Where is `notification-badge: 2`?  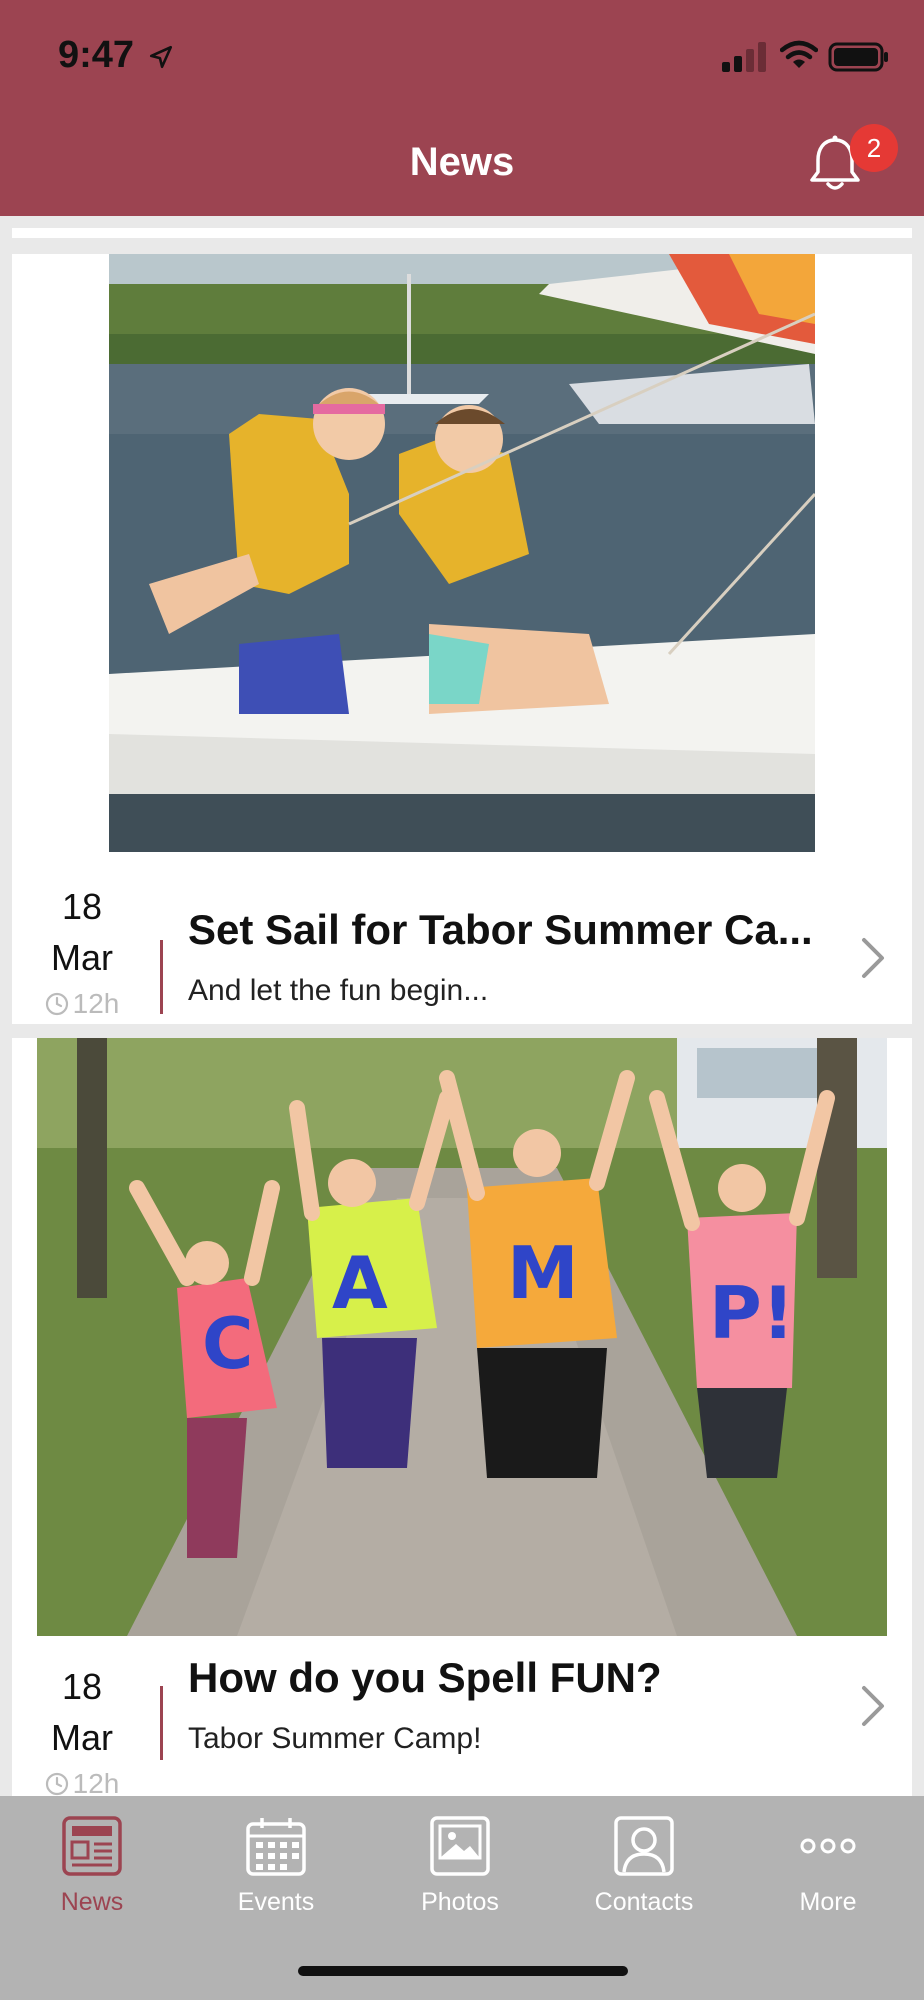
notification-badge: 2 is located at coordinates (874, 148).